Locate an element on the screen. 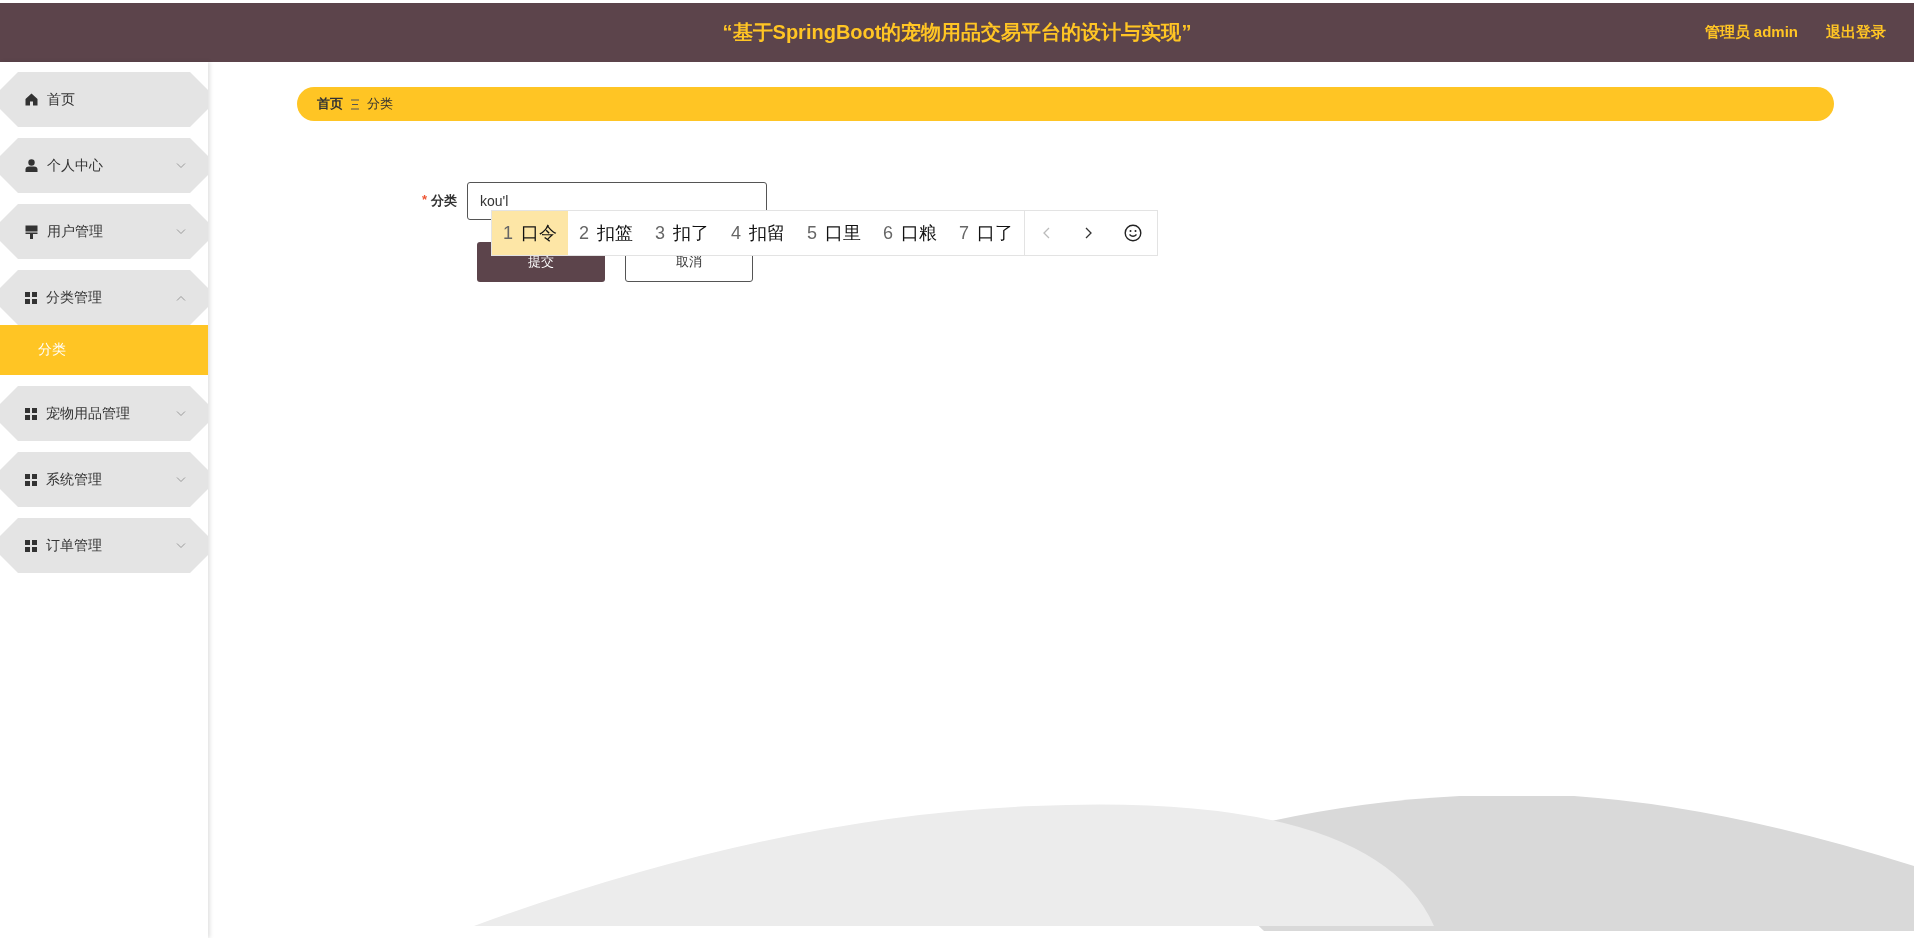  sidebar-item: 订单管理 is located at coordinates (104, 545).